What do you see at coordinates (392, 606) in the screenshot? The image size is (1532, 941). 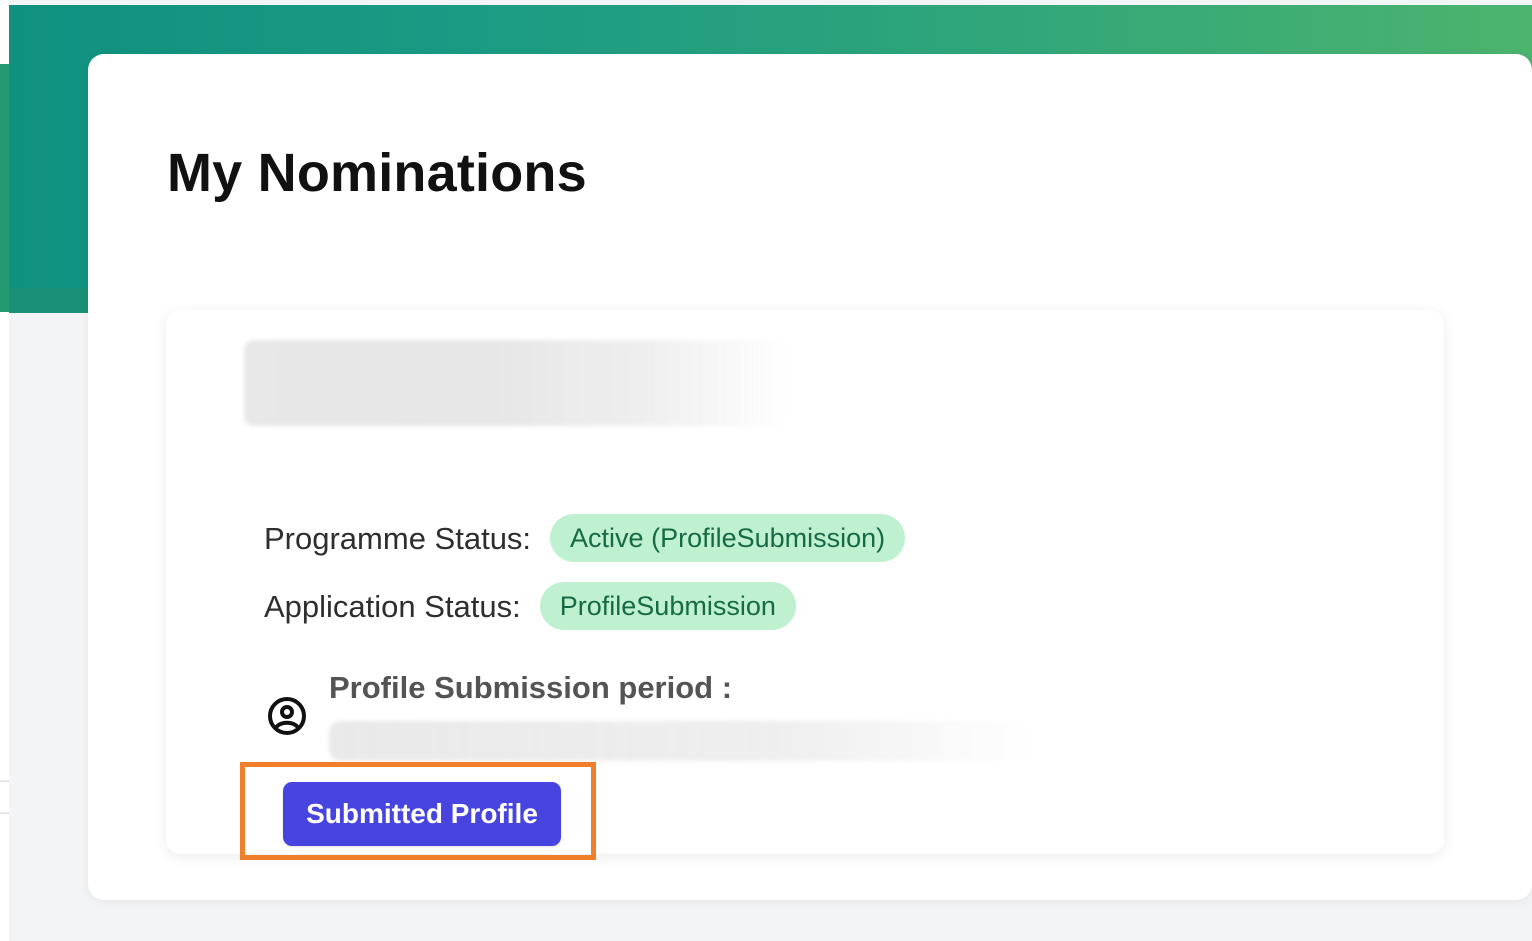 I see `application-status-label: Application Status:` at bounding box center [392, 606].